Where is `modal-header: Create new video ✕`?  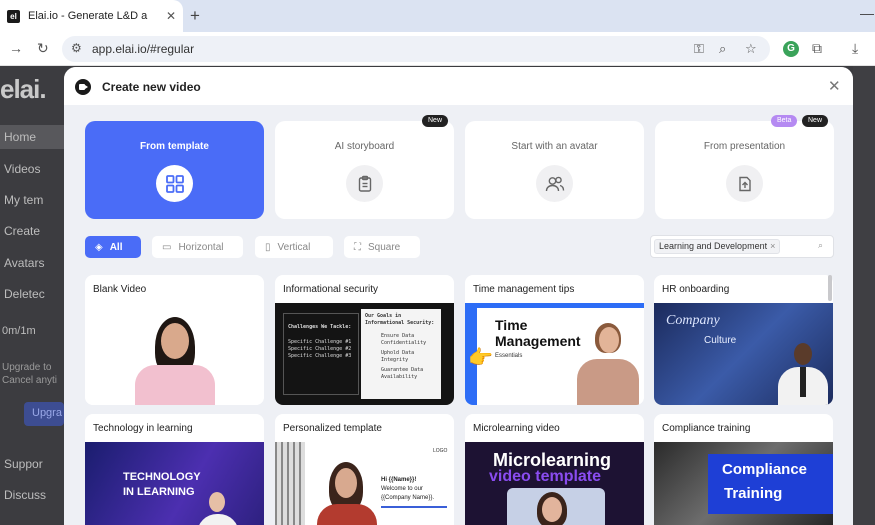 modal-header: Create new video ✕ is located at coordinates (458, 86).